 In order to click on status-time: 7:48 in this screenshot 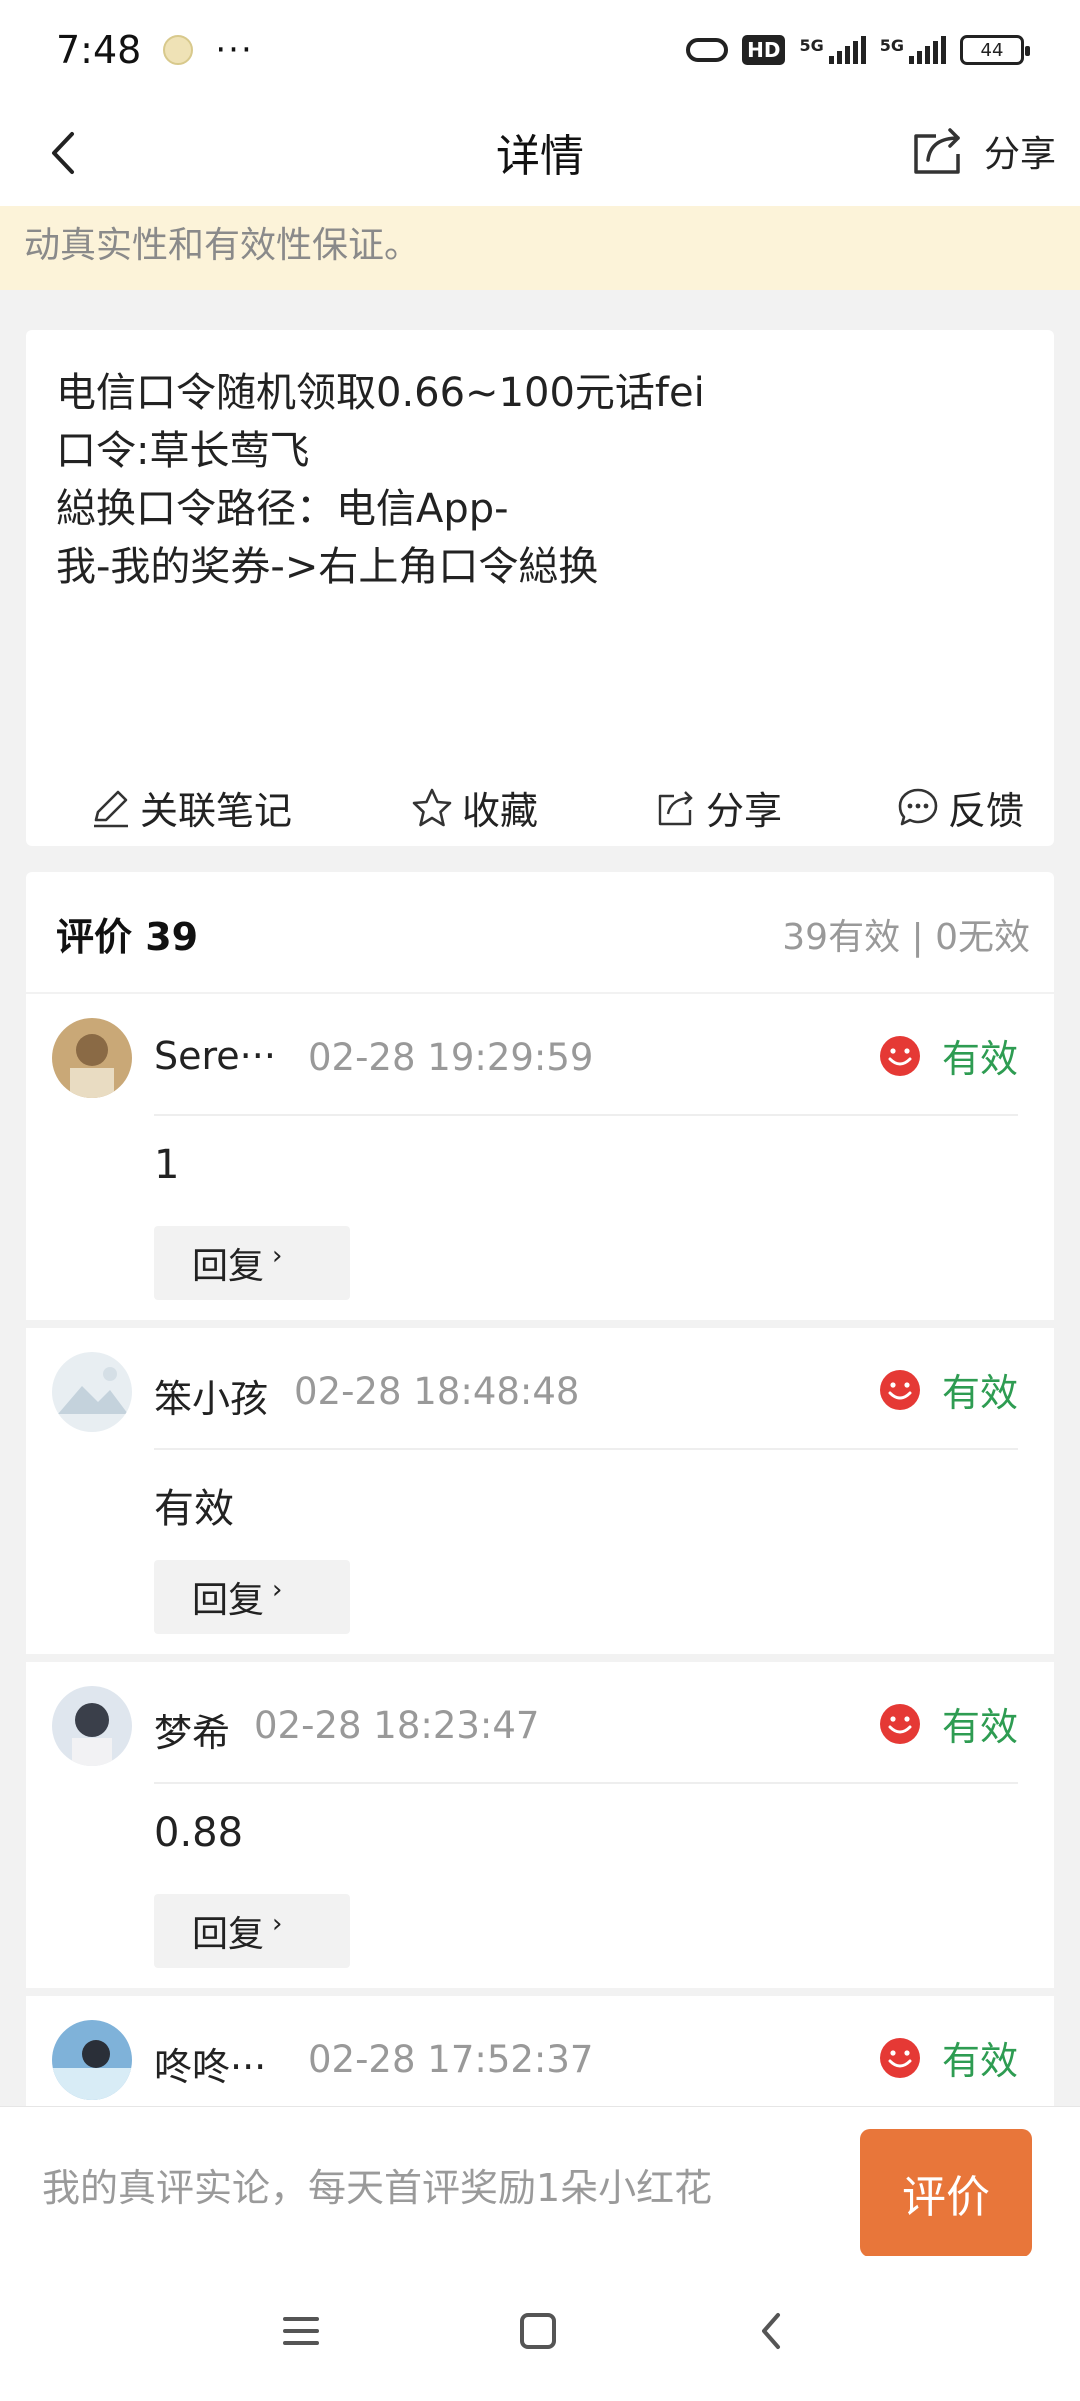, I will do `click(99, 50)`.